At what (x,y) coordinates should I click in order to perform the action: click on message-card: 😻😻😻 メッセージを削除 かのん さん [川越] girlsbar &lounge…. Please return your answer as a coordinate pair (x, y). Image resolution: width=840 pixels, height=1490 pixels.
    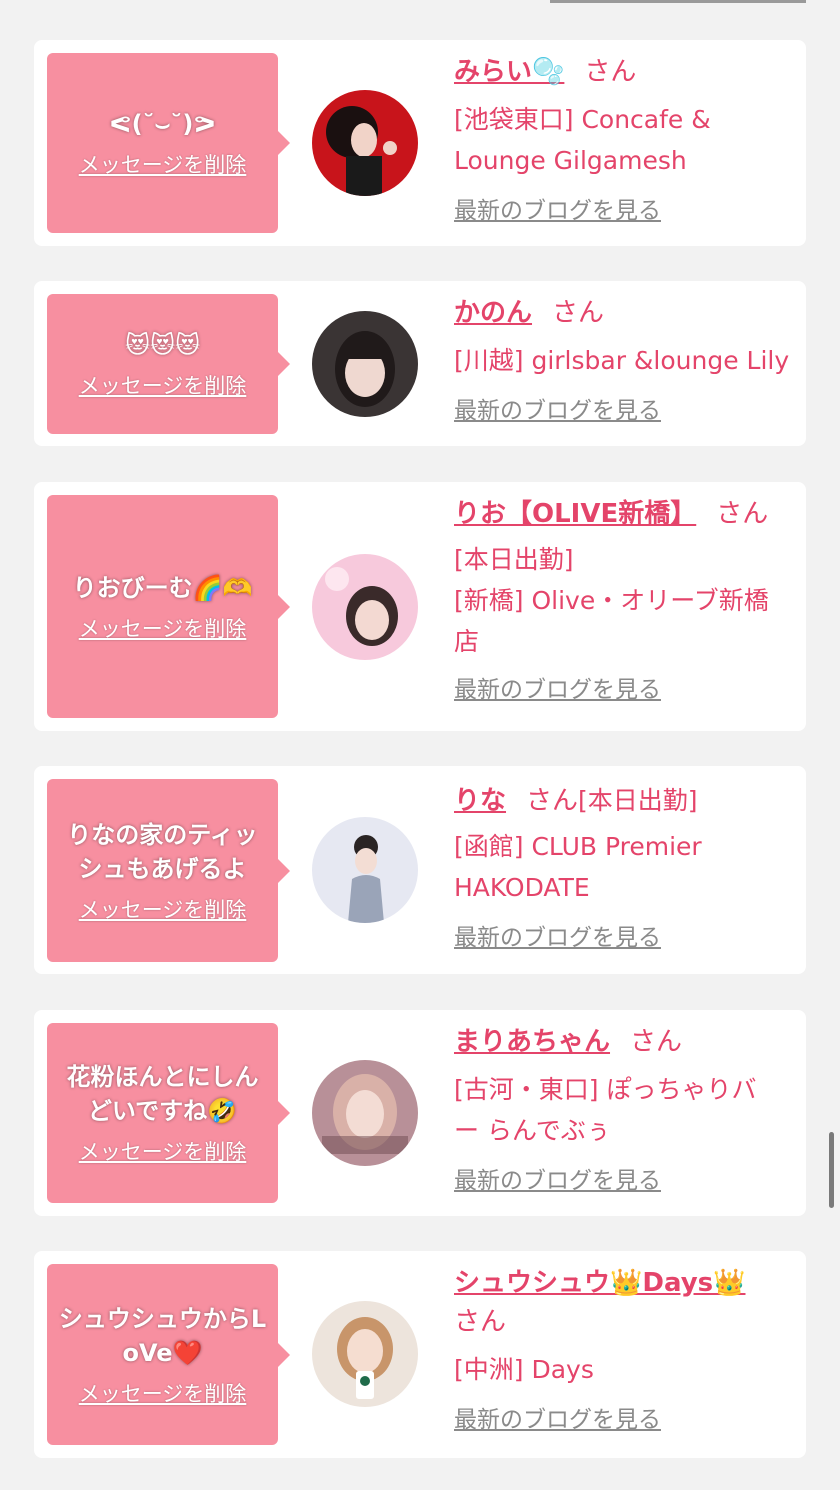
    Looking at the image, I should click on (420, 363).